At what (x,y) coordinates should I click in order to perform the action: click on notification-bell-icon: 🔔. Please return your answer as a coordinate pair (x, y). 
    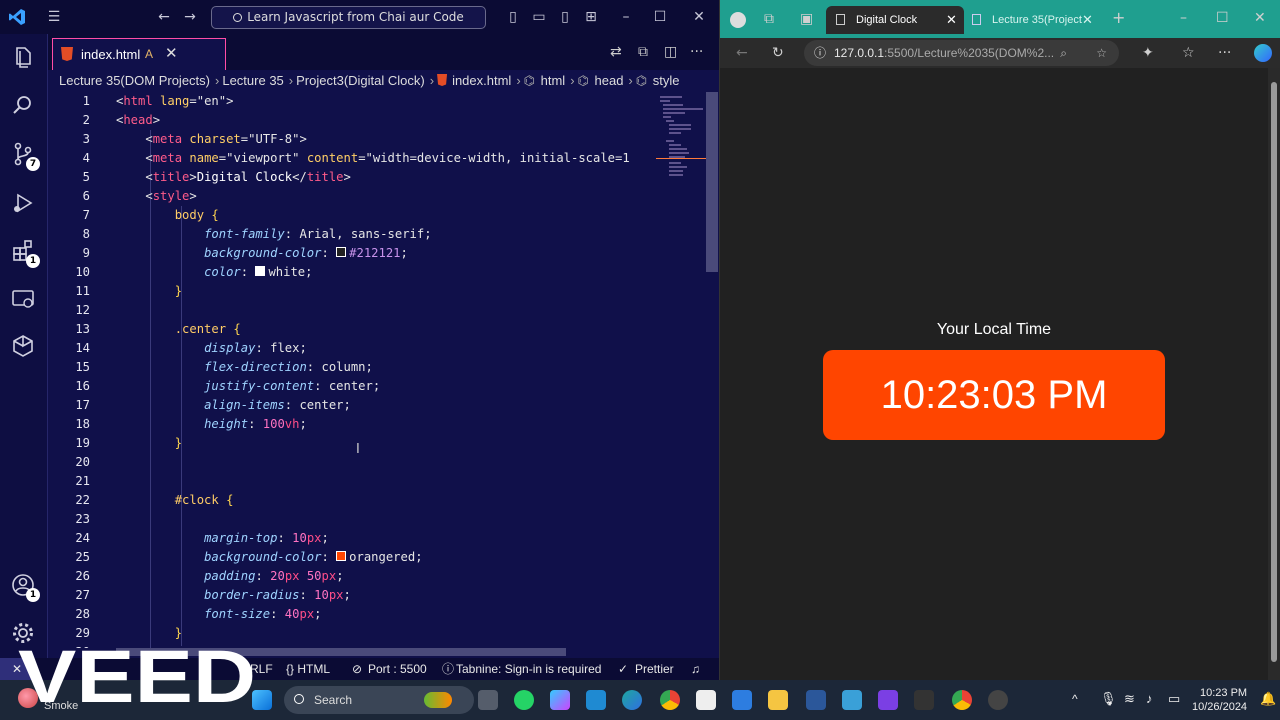
    Looking at the image, I should click on (1268, 699).